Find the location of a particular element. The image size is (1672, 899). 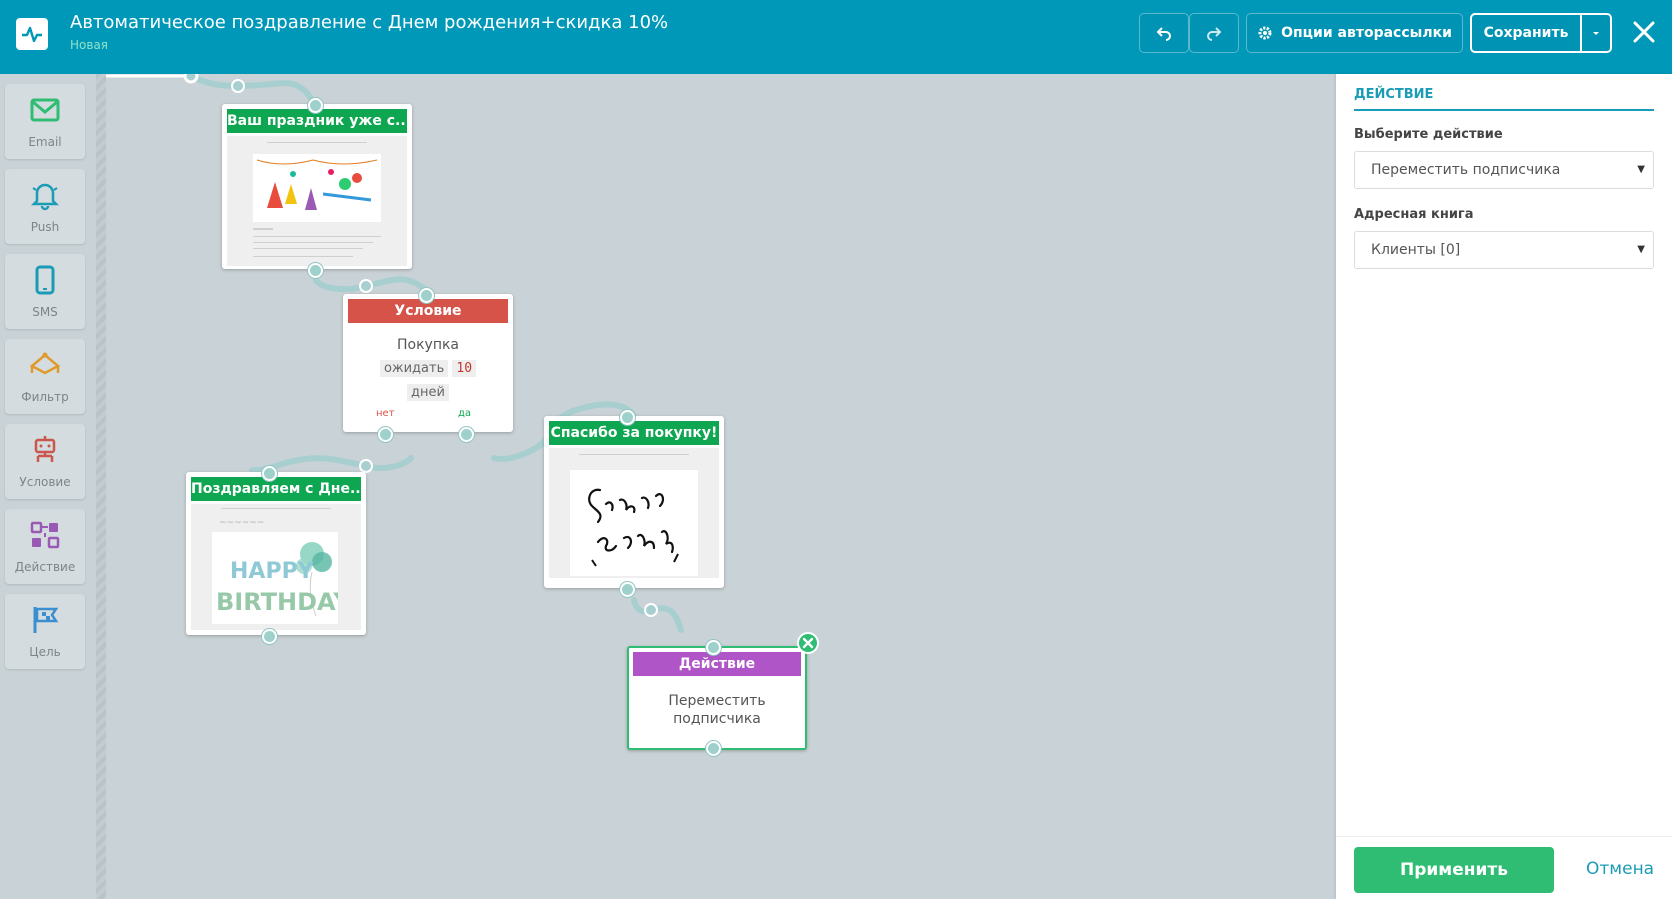

branch-no-label: нет is located at coordinates (385, 413).